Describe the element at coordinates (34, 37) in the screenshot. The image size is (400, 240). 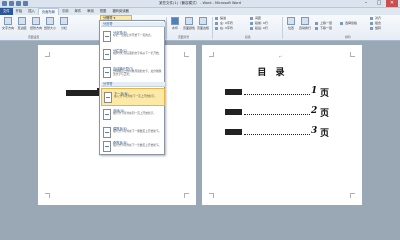
I see `page-setup-group-label: 页面设置` at that location.